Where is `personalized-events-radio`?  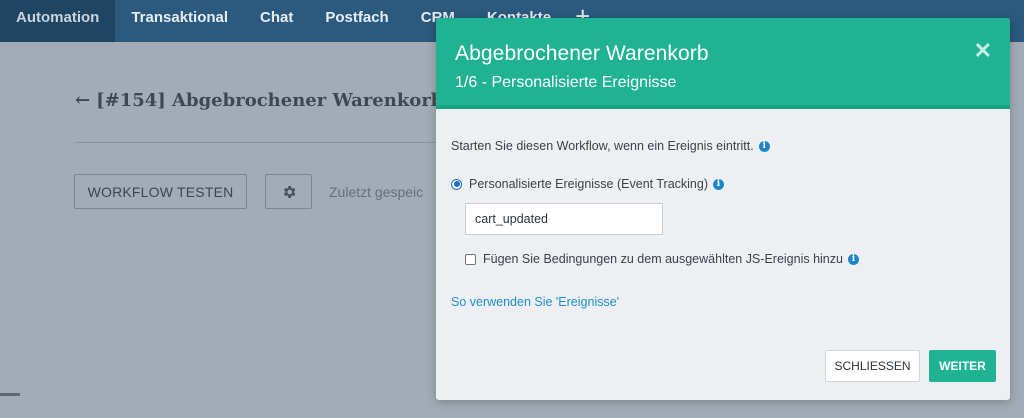 personalized-events-radio is located at coordinates (456, 184).